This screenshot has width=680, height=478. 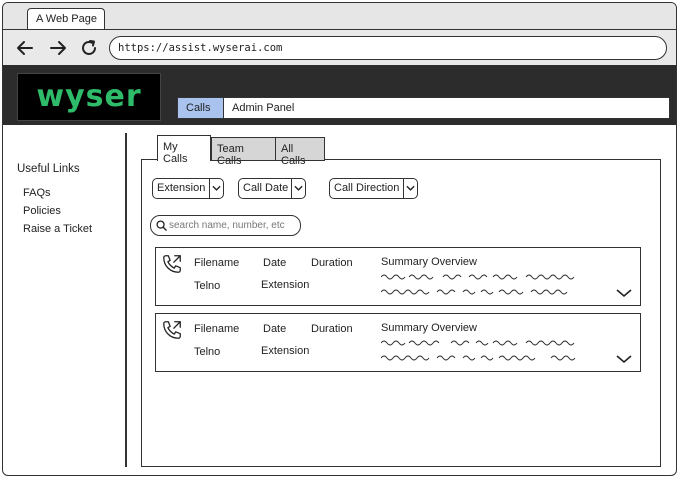 What do you see at coordinates (126, 300) in the screenshot?
I see `sidebar-divider` at bounding box center [126, 300].